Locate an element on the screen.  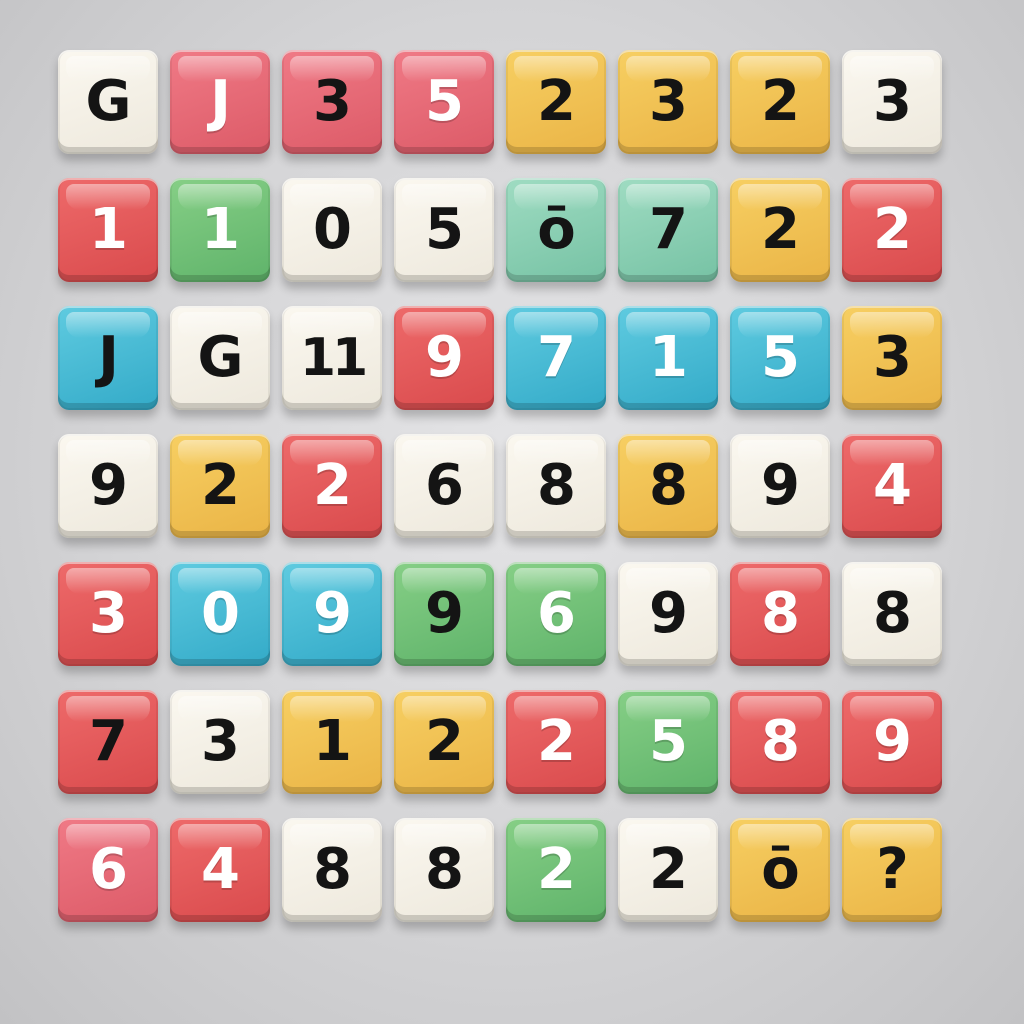
tile: 11 is located at coordinates (332, 358).